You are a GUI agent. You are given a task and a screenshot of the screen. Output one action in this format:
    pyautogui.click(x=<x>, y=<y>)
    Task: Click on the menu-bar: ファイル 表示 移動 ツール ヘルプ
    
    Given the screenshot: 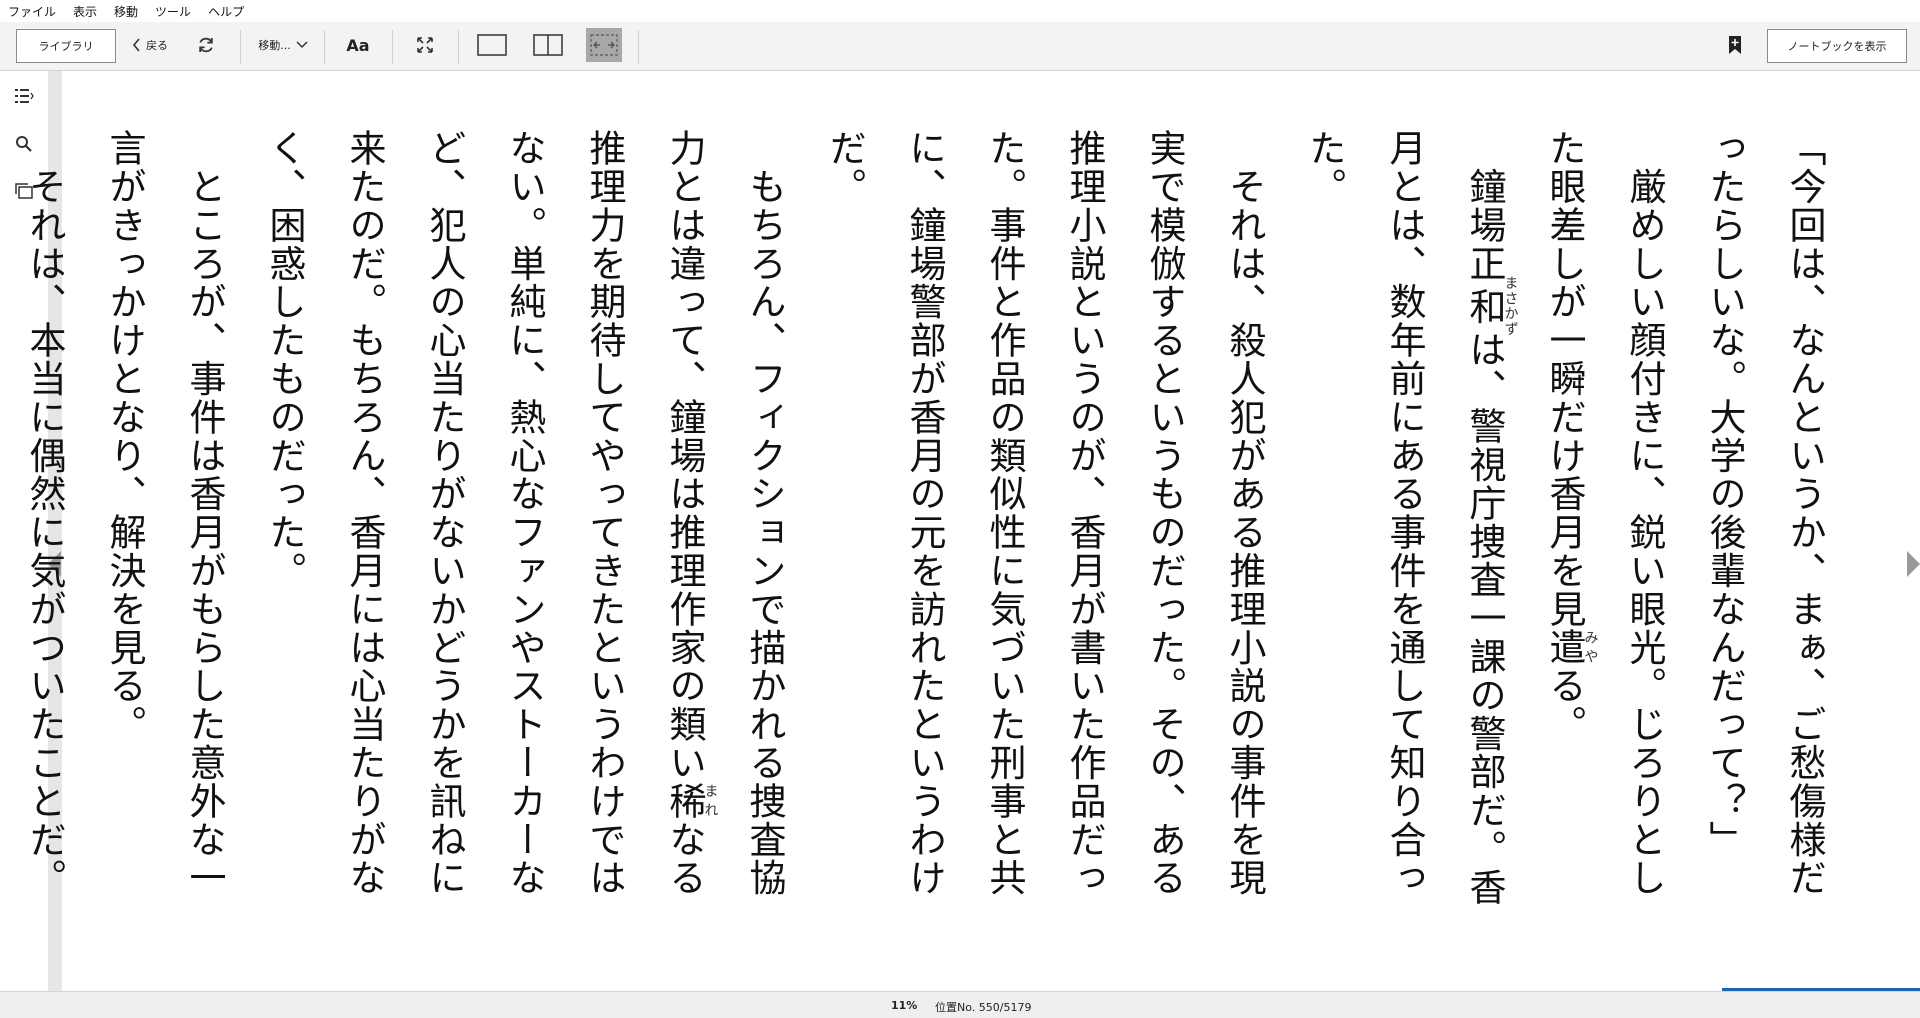 What is the action you would take?
    pyautogui.click(x=960, y=11)
    